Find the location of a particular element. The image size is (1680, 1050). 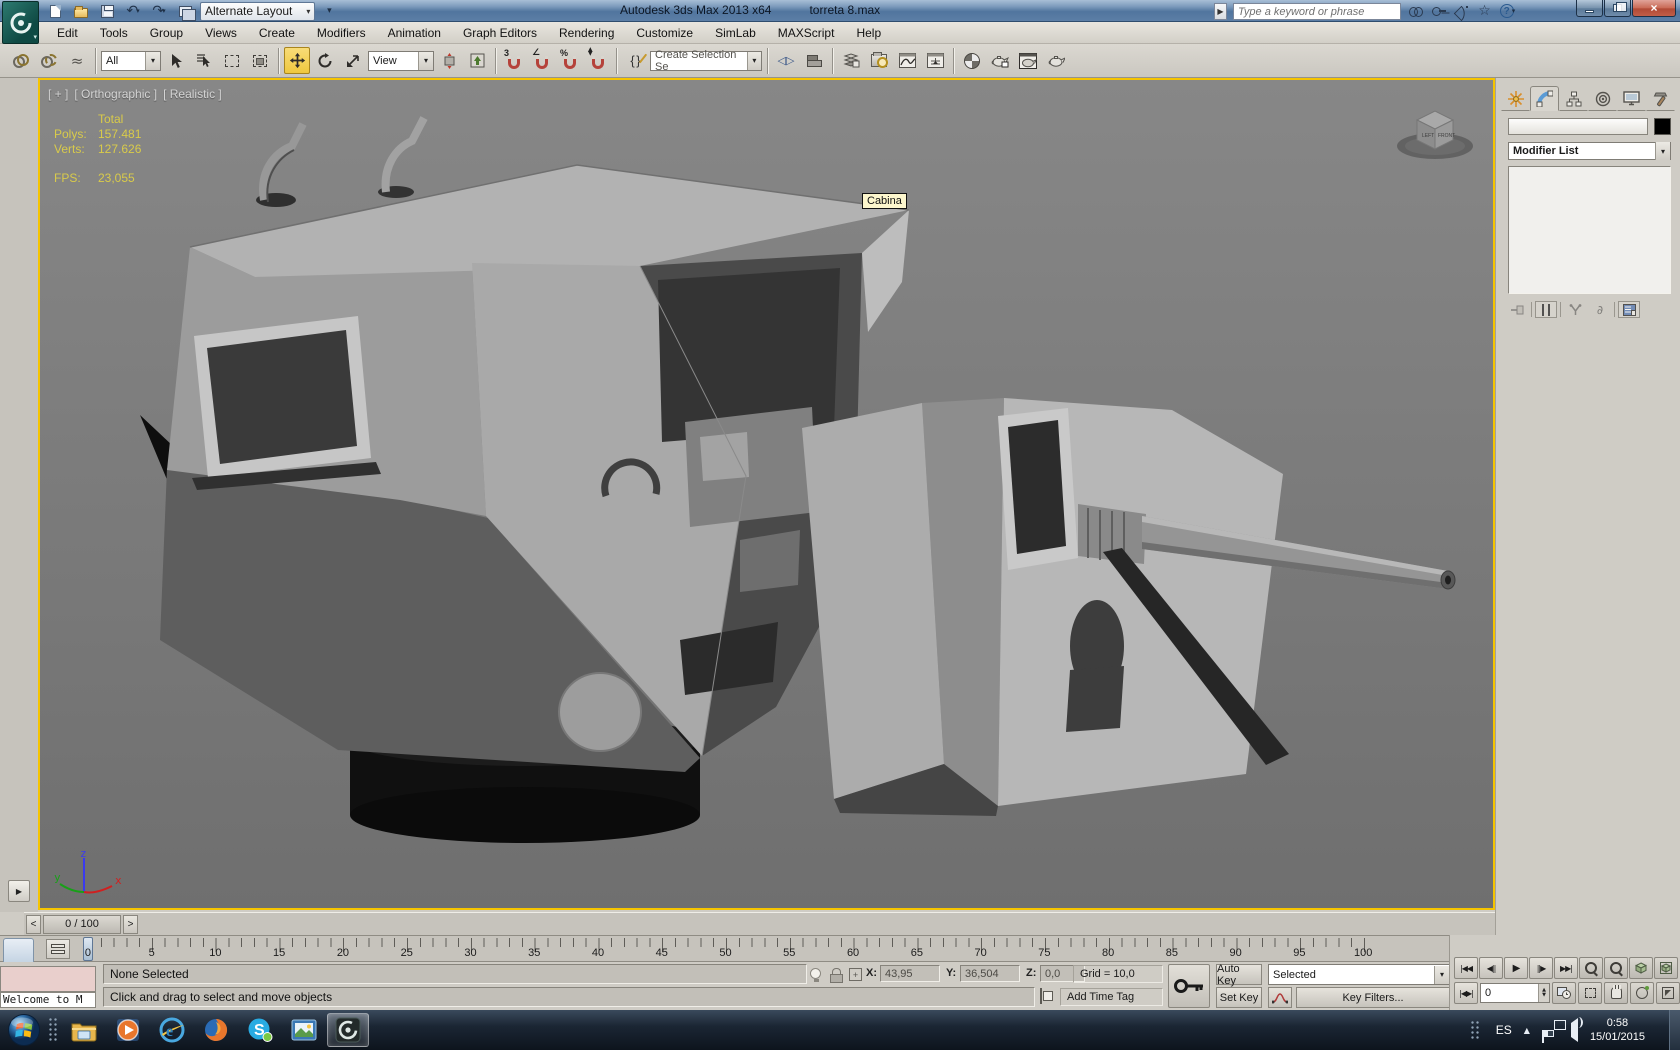

taskbar-media-player-icon is located at coordinates (128, 1030).